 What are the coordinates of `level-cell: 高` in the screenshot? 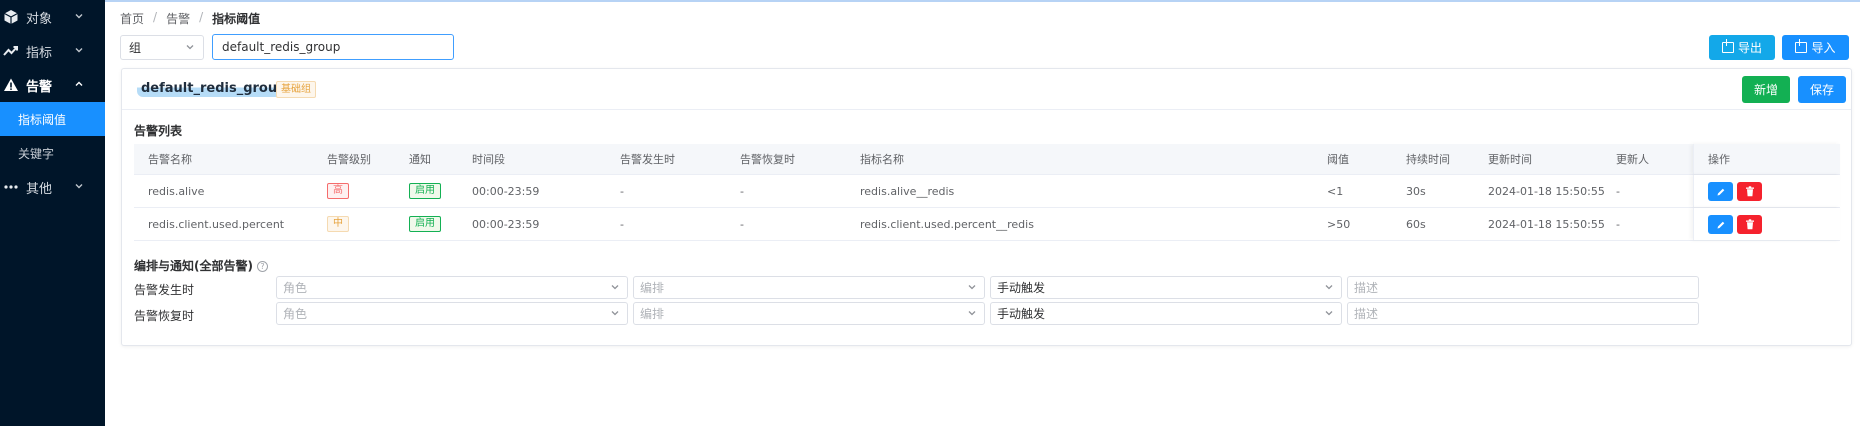 It's located at (338, 191).